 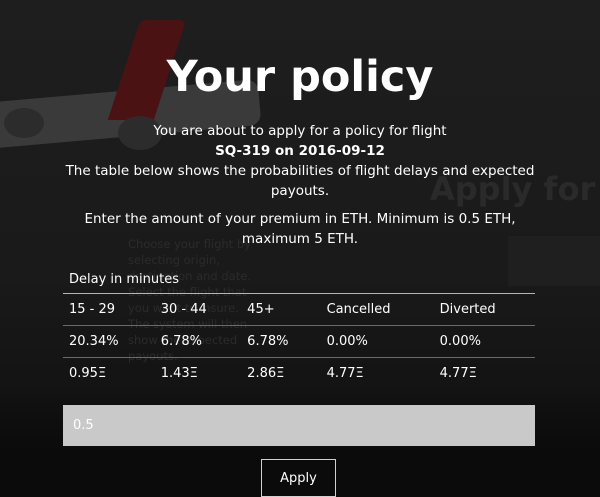 I want to click on payout-cell: 0.95Ξ, so click(x=109, y=373).